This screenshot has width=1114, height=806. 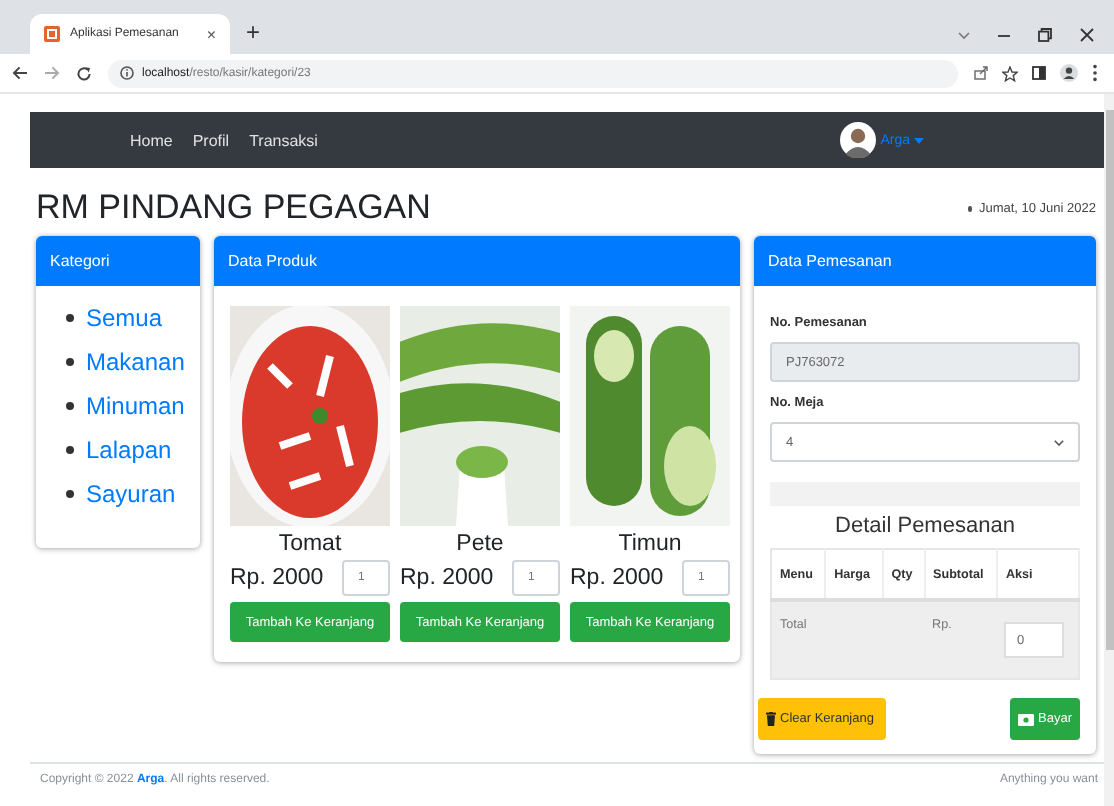 What do you see at coordinates (1069, 73) in the screenshot?
I see `profile-icon` at bounding box center [1069, 73].